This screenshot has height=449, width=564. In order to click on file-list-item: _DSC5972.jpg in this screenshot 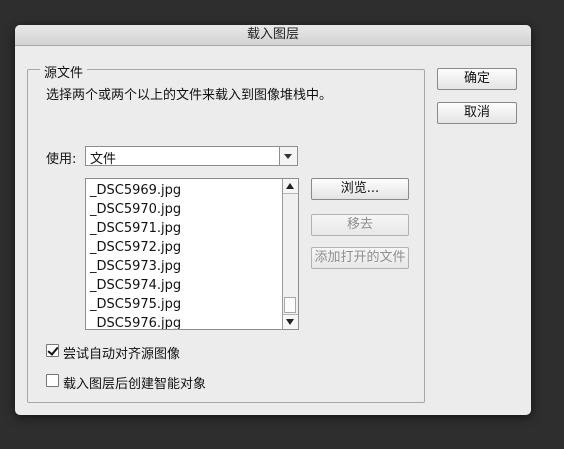, I will do `click(135, 247)`.